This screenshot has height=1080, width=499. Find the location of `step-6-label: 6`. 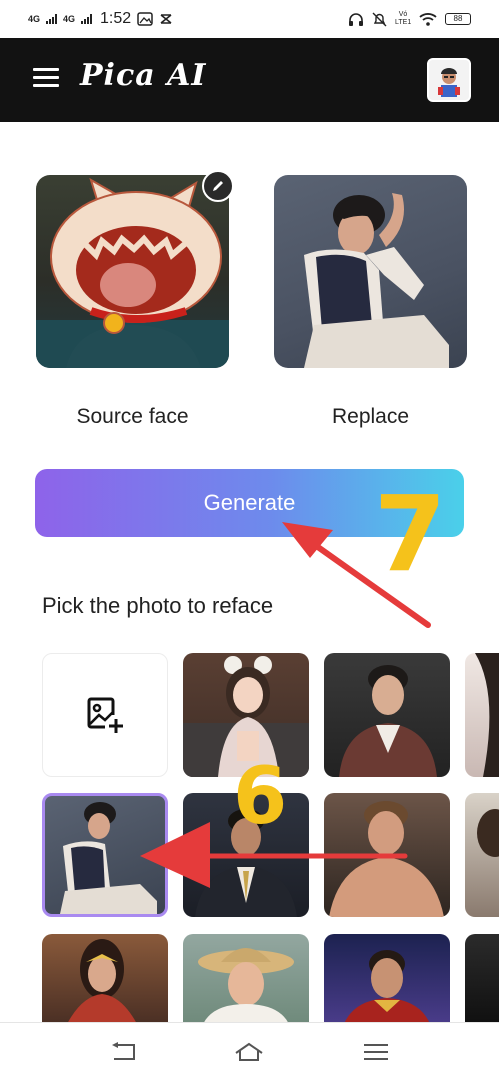

step-6-label: 6 is located at coordinates (260, 797).